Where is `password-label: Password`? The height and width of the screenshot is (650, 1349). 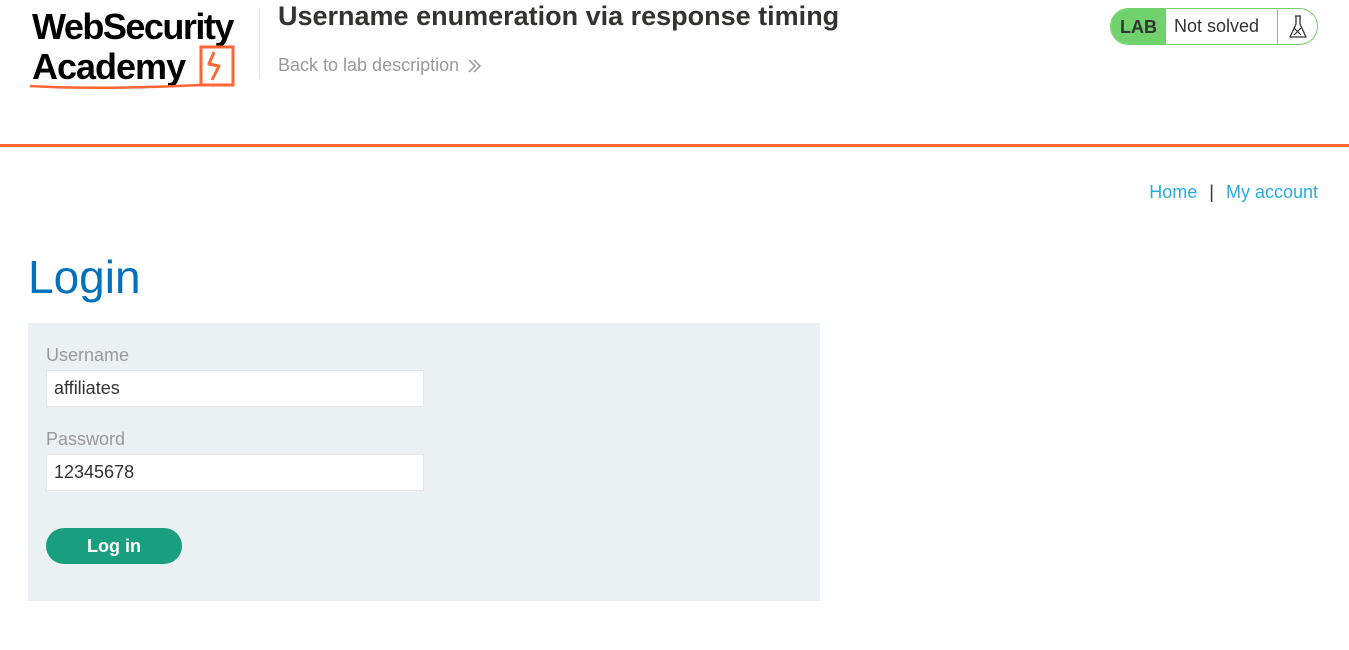 password-label: Password is located at coordinates (86, 439).